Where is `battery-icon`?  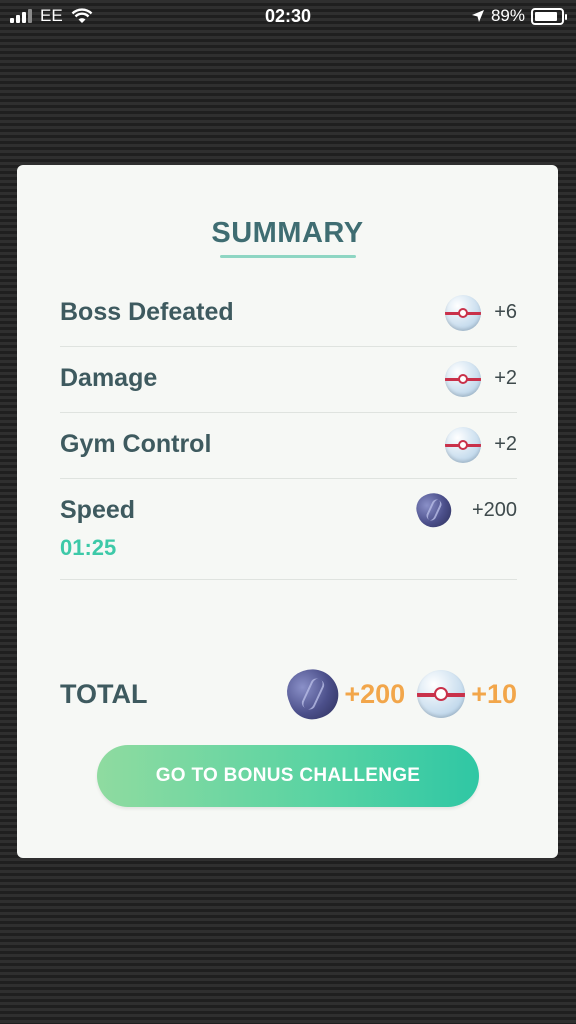
battery-icon is located at coordinates (549, 16).